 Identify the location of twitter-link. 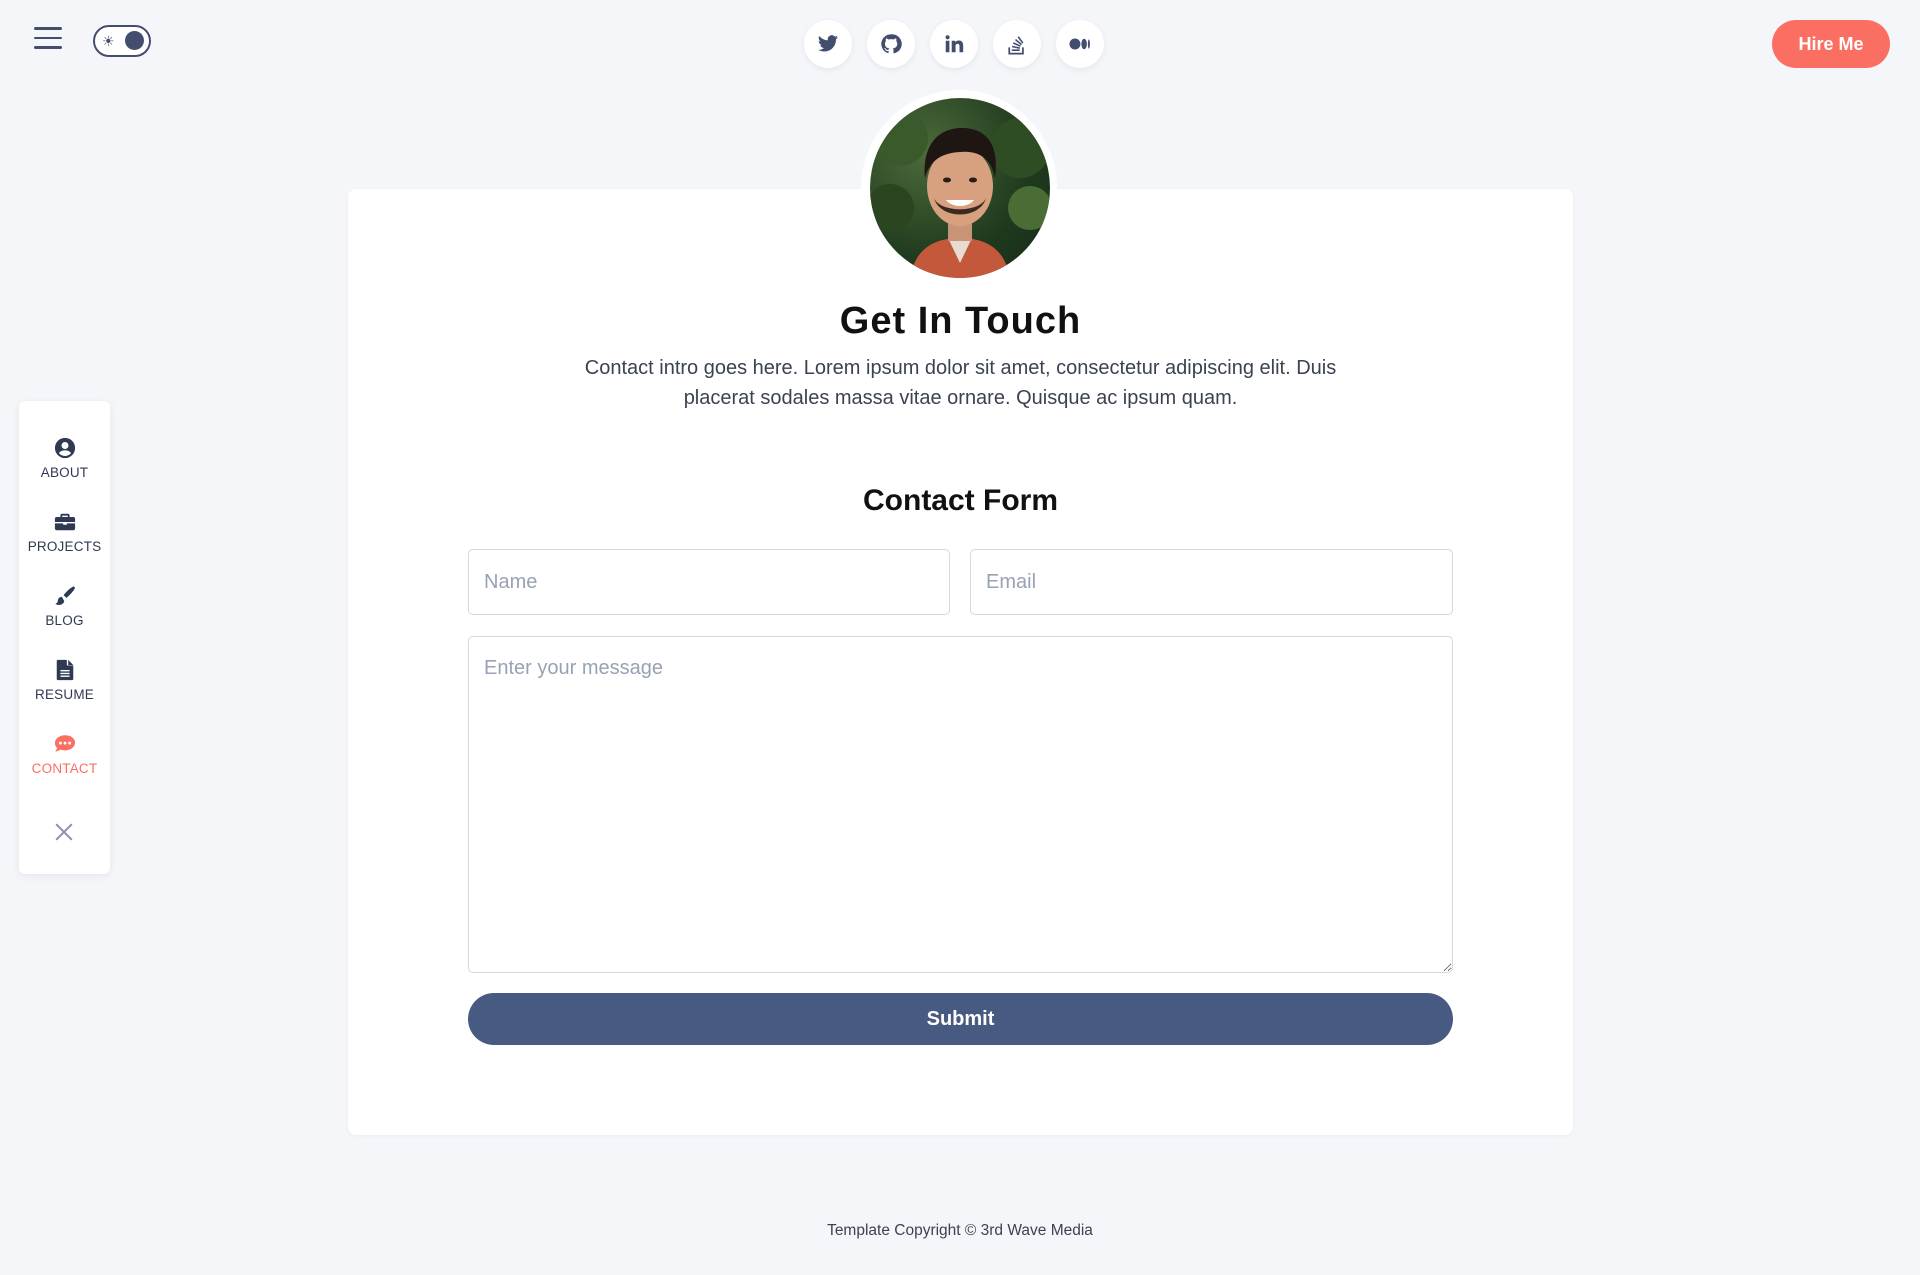
(828, 44).